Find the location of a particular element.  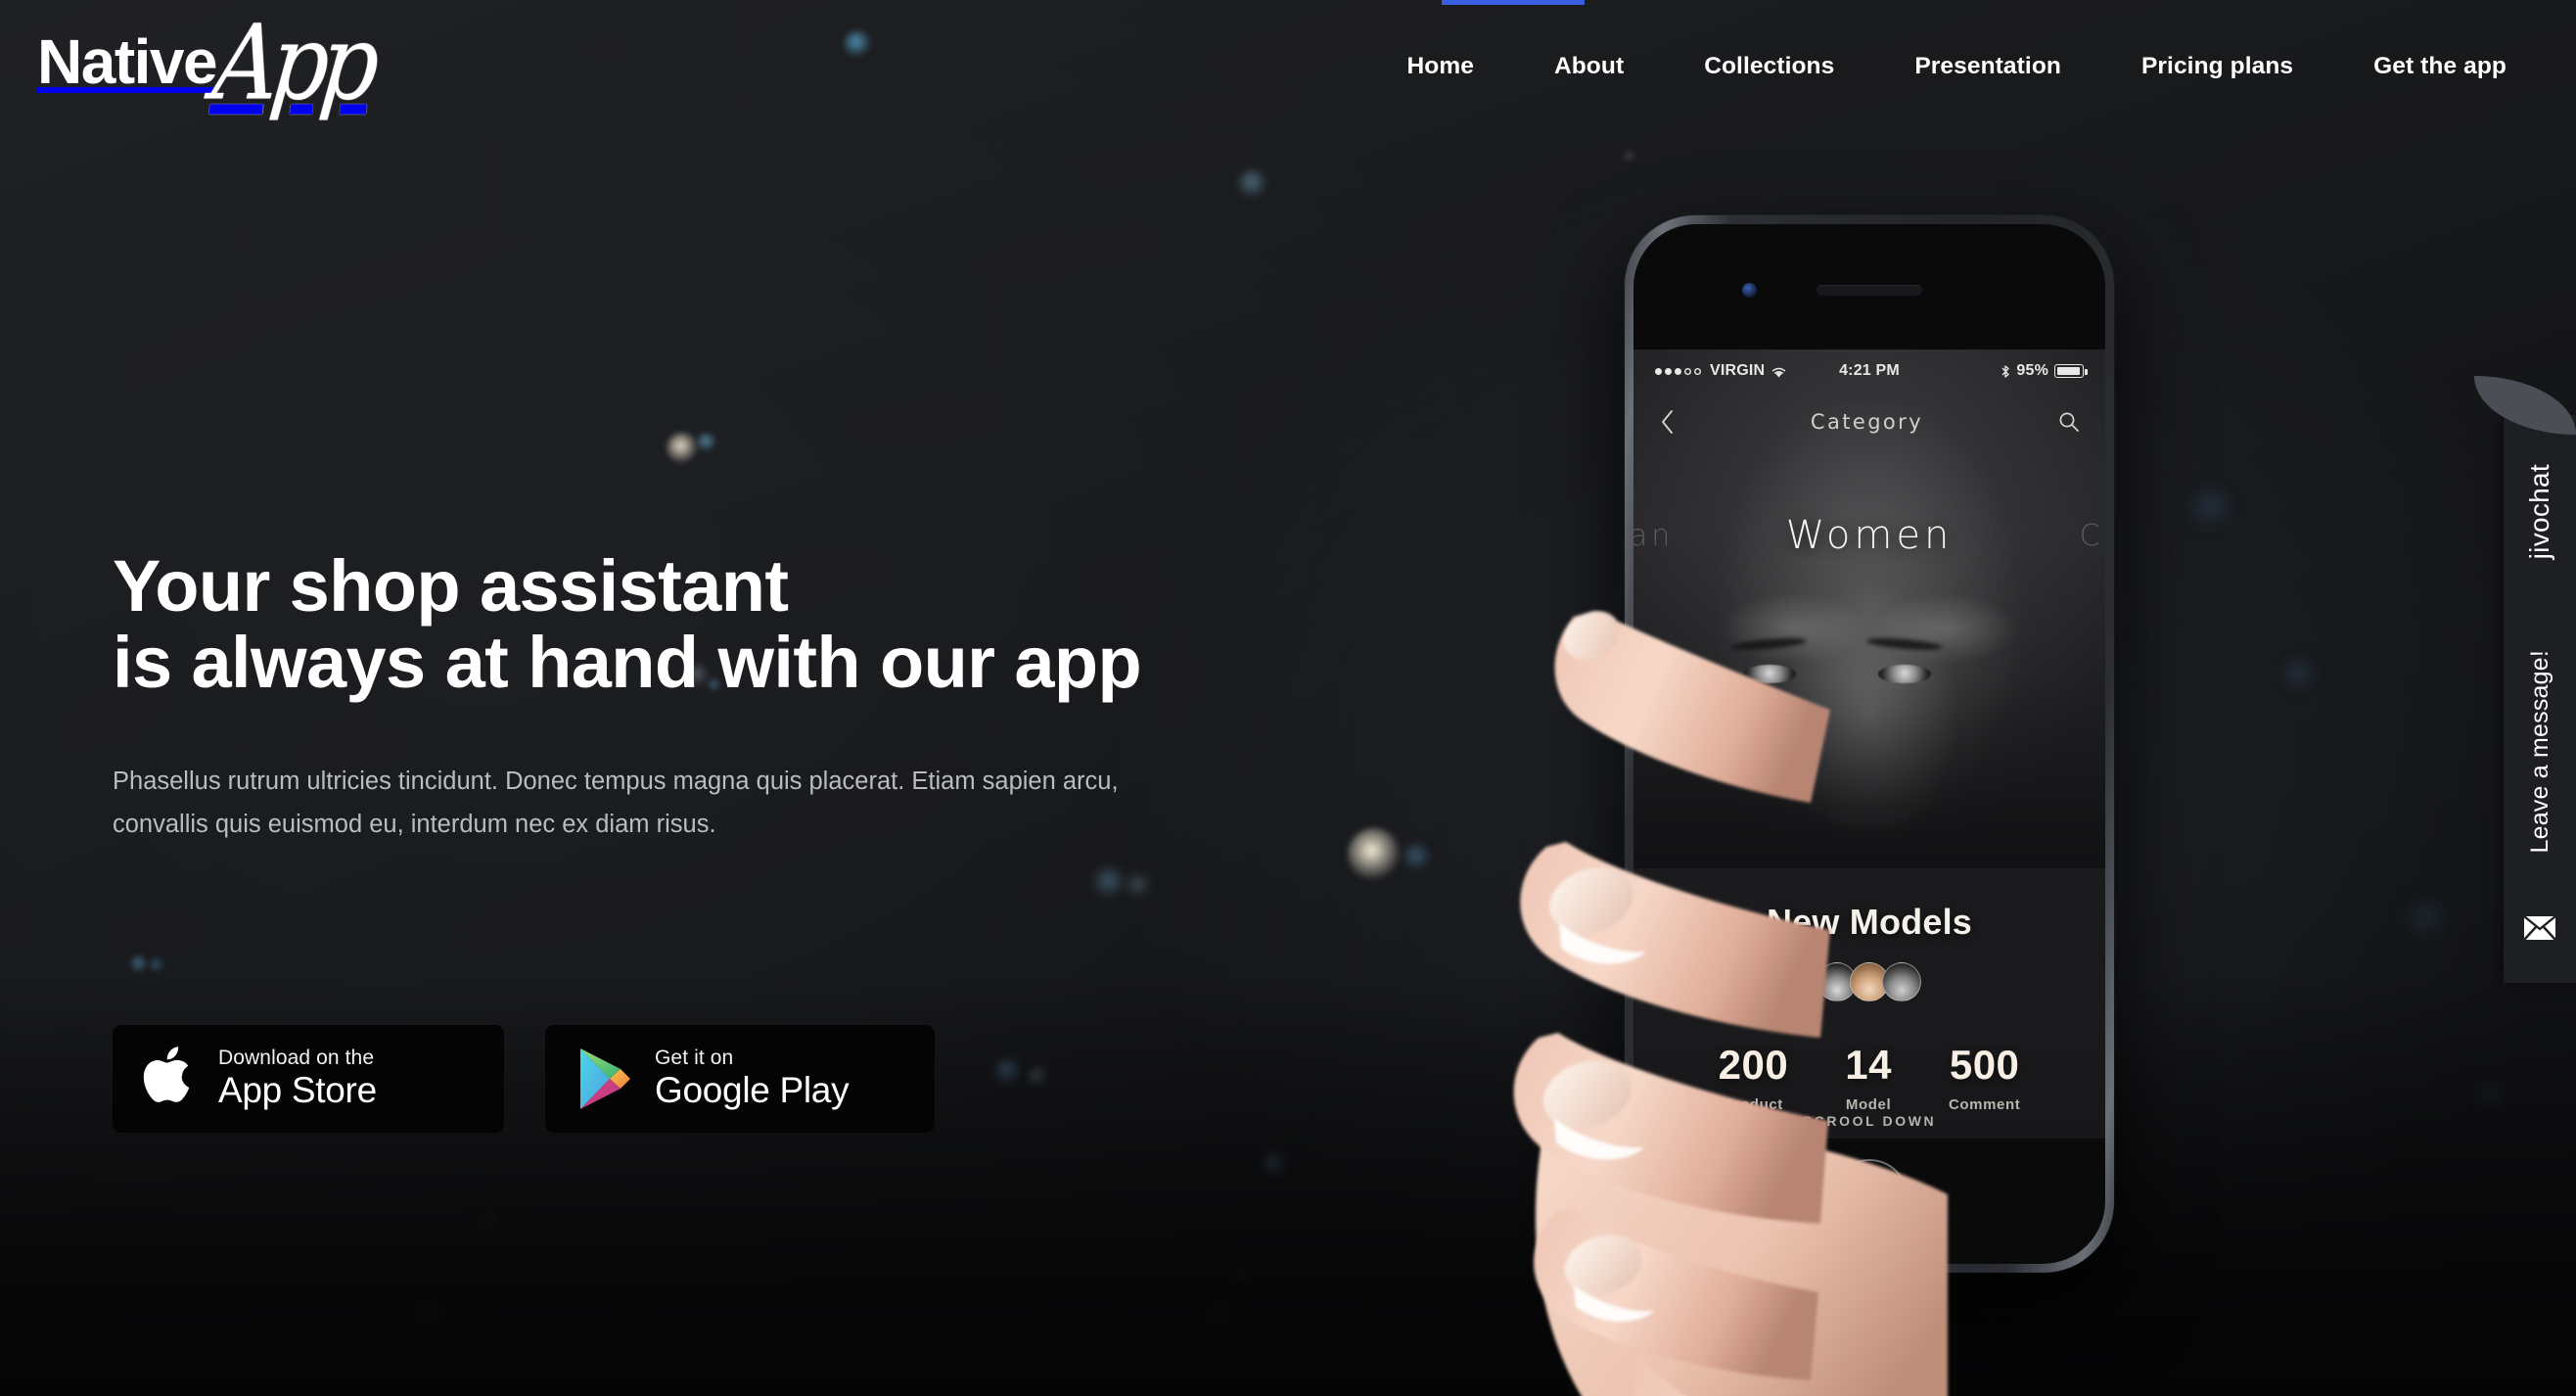

stat-model-value: 14 is located at coordinates (1869, 1065).